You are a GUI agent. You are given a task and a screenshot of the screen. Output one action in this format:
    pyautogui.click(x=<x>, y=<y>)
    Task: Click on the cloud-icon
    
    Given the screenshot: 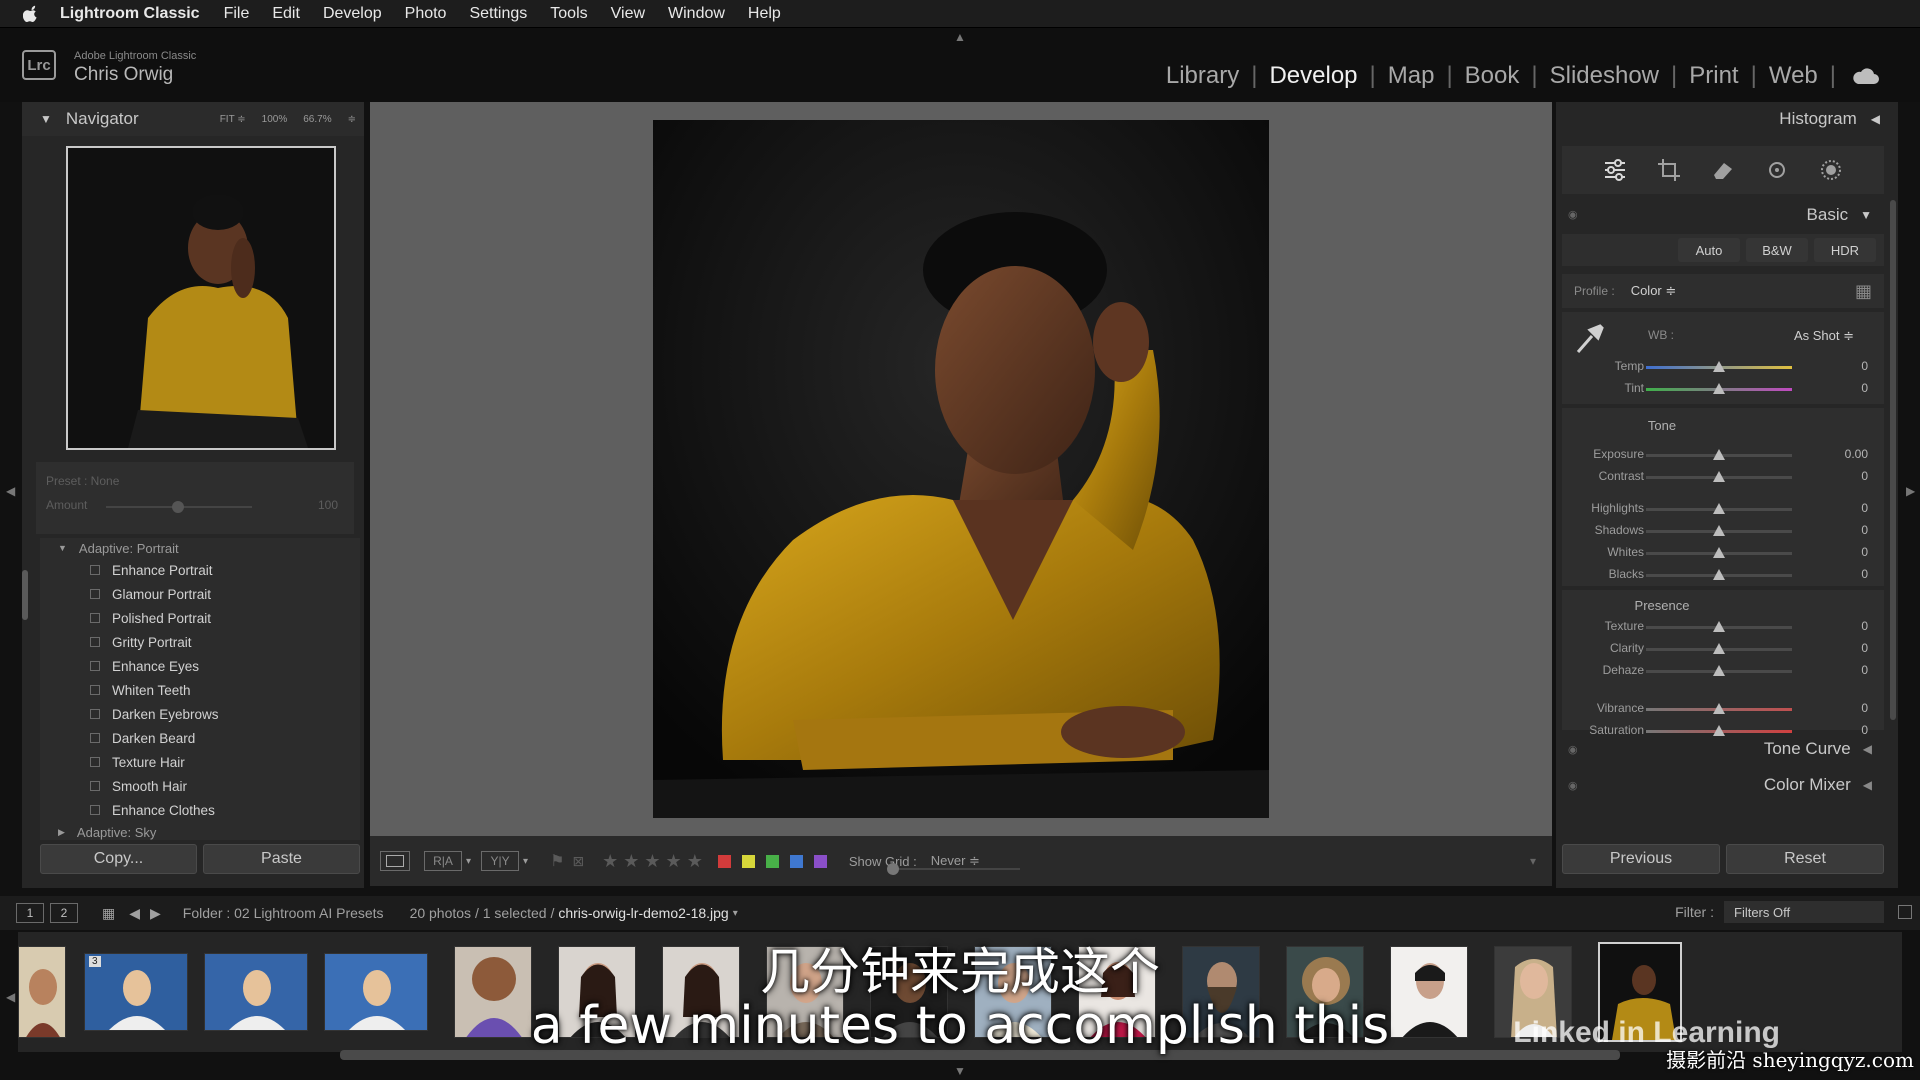 What is the action you would take?
    pyautogui.click(x=1865, y=76)
    